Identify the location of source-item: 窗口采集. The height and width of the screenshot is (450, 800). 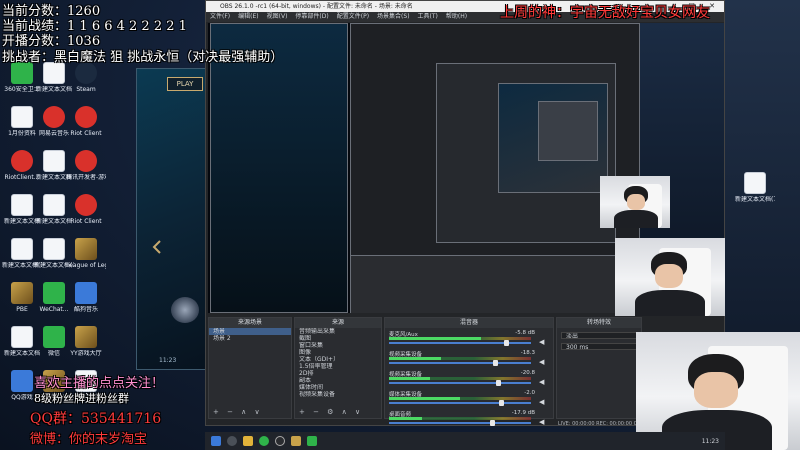
(338, 345).